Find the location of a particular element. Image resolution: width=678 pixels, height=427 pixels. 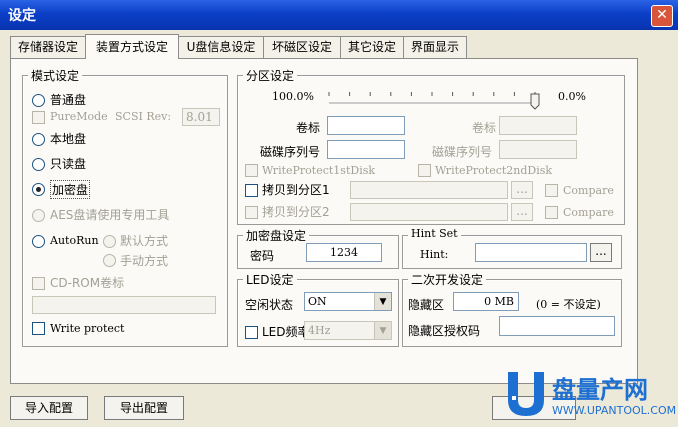

wp2-label: WriteProtect2ndDisk is located at coordinates (494, 170).